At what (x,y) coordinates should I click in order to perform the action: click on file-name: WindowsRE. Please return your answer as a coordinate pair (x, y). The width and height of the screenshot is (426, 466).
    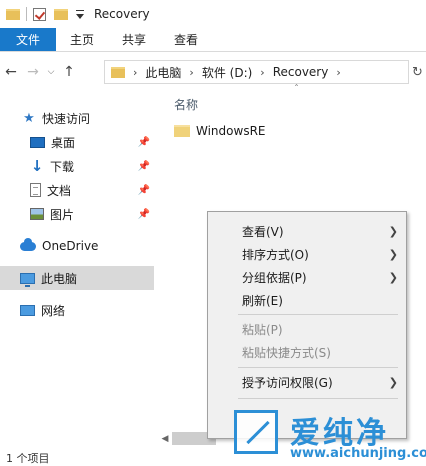
    Looking at the image, I should click on (231, 131).